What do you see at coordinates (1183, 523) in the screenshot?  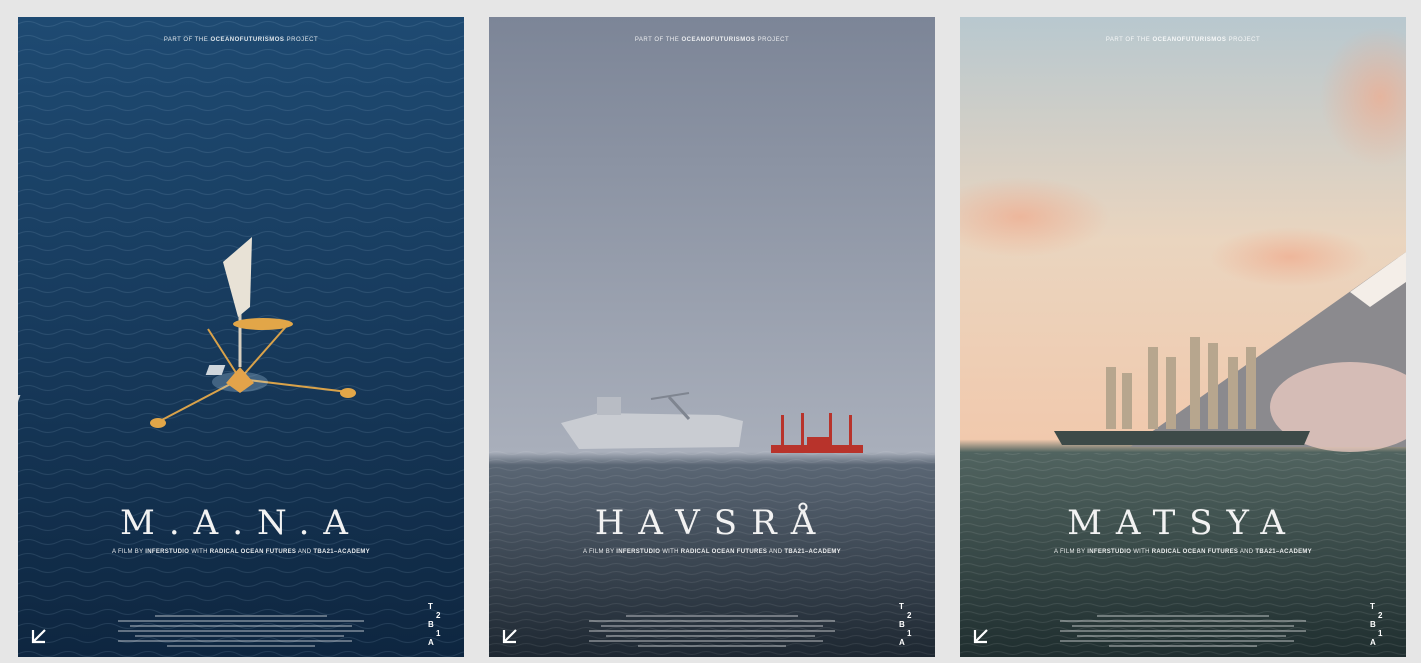 I see `film-title: MATSYA` at bounding box center [1183, 523].